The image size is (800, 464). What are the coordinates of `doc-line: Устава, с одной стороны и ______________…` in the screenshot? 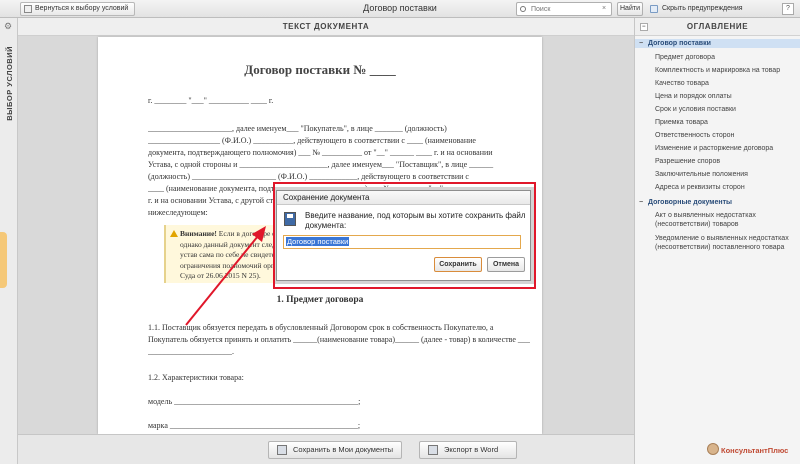 It's located at (321, 164).